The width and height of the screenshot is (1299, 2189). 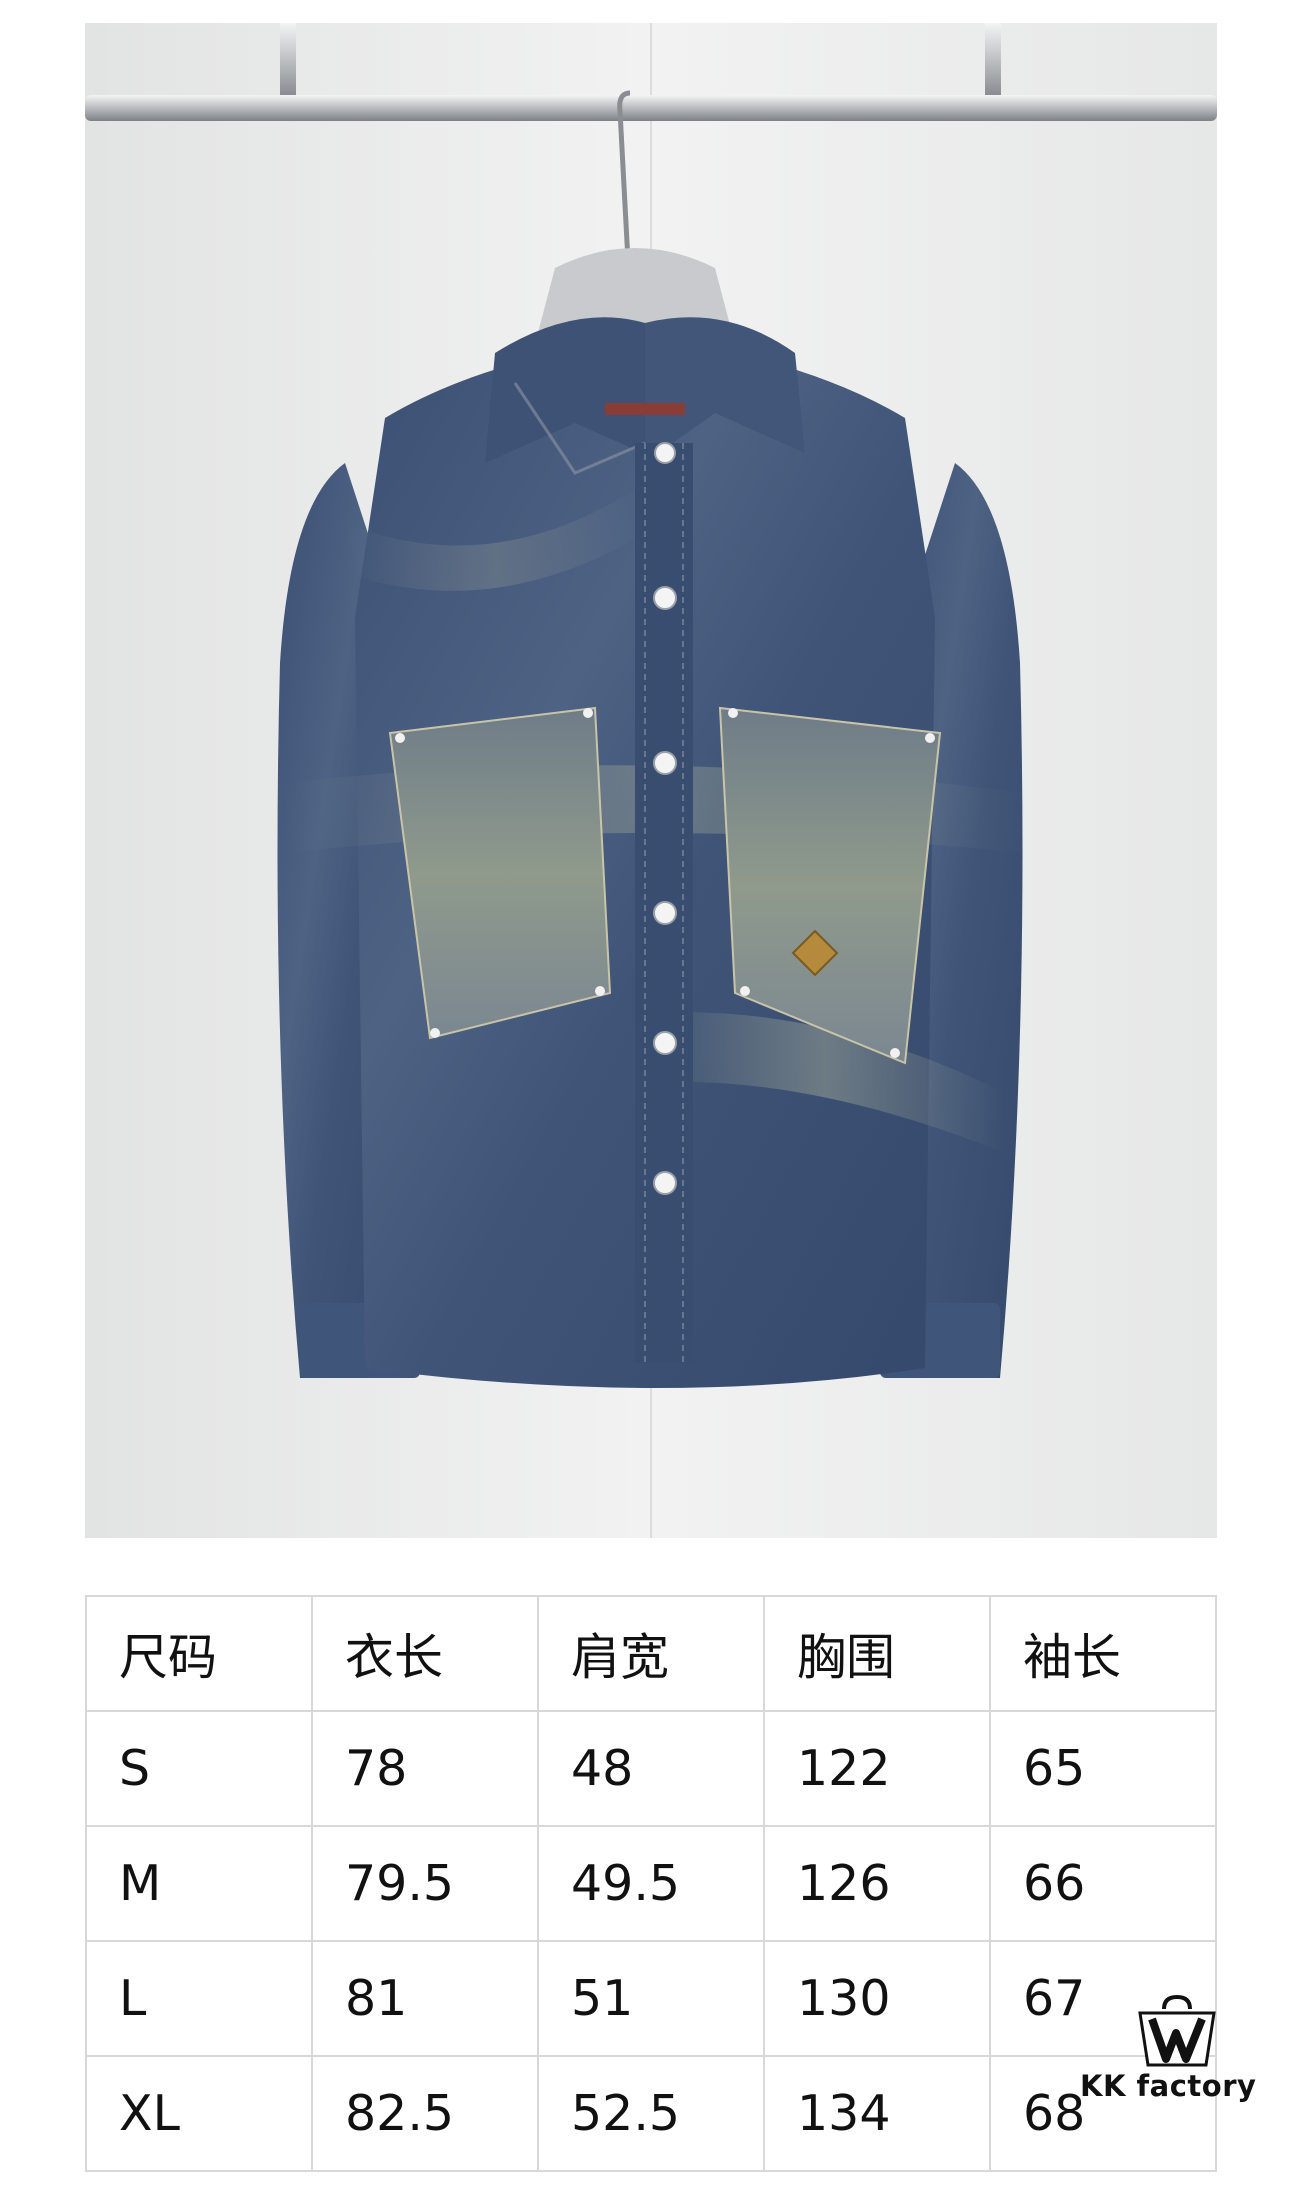 I want to click on header-length: 衣长, so click(x=425, y=1653).